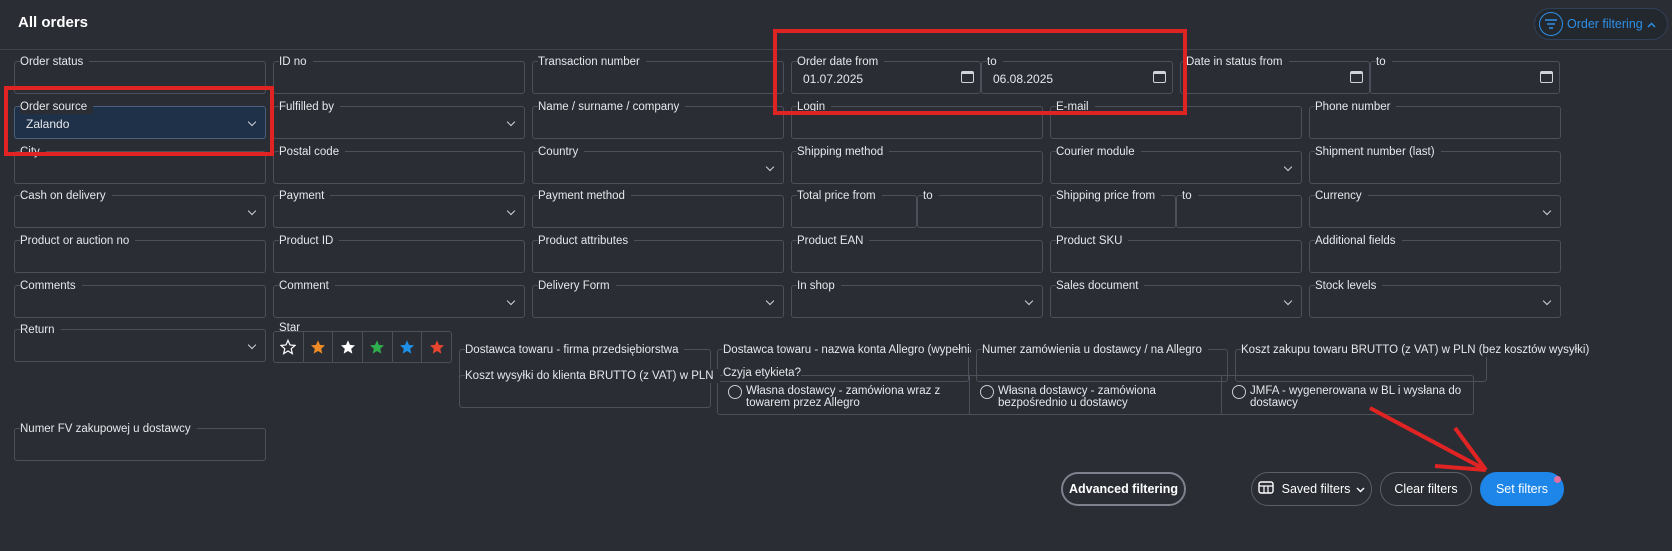 The image size is (1672, 551). I want to click on star-green-icon, so click(378, 347).